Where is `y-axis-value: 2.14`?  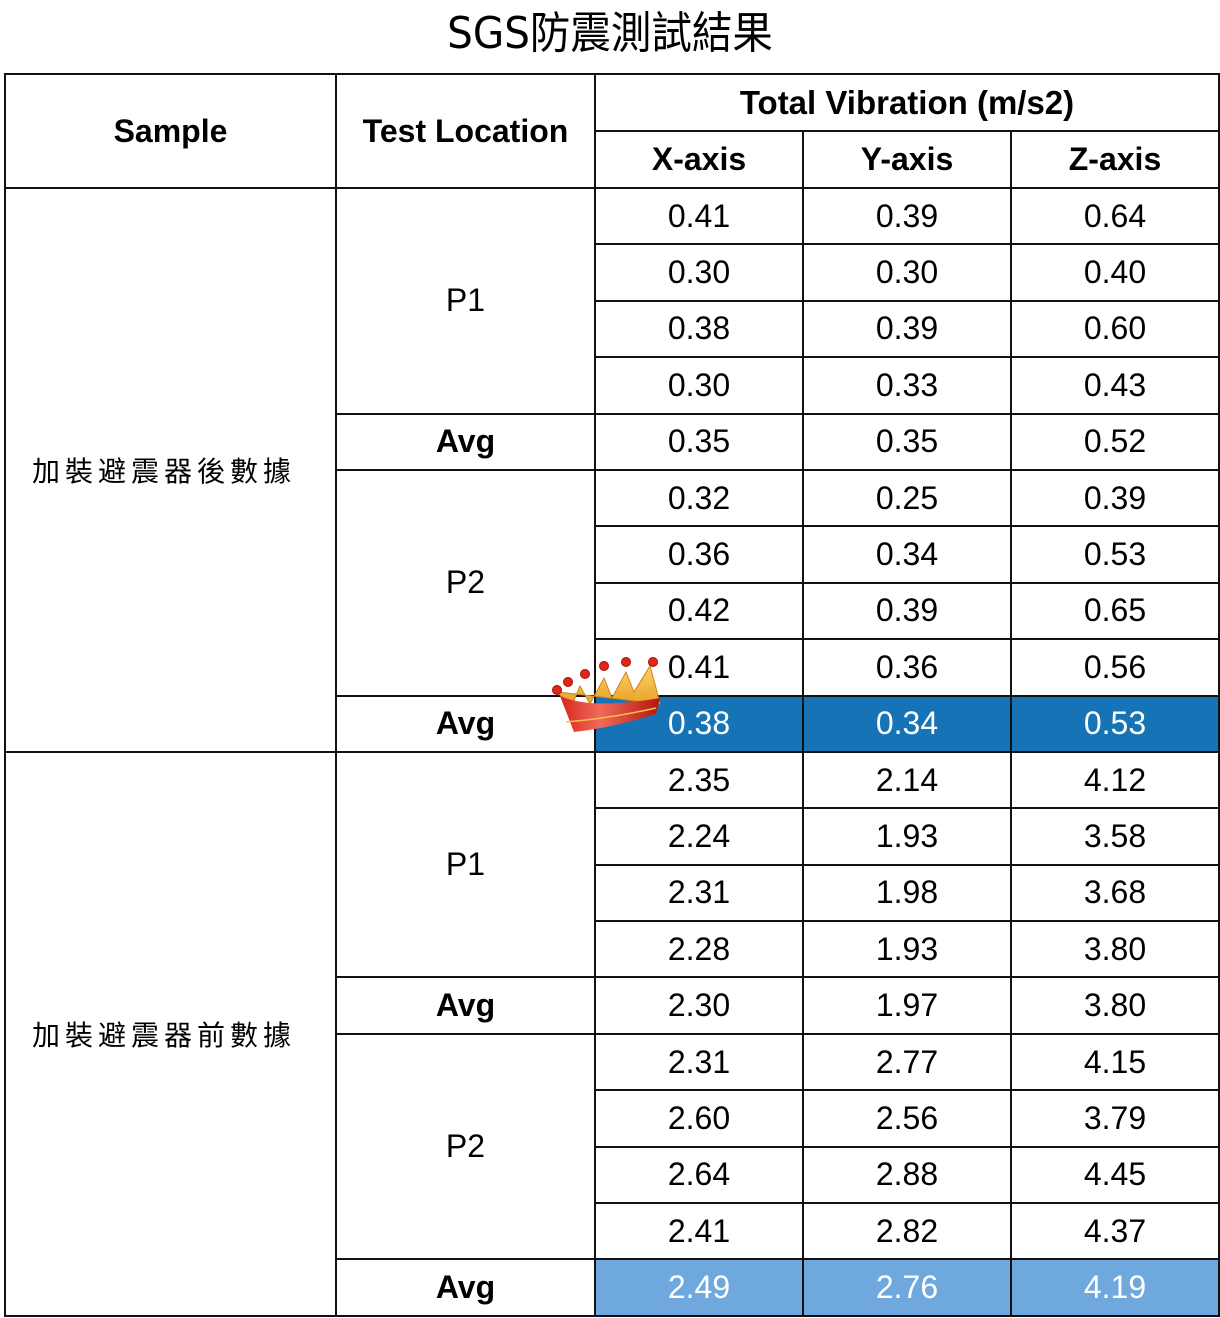
y-axis-value: 2.14 is located at coordinates (907, 780).